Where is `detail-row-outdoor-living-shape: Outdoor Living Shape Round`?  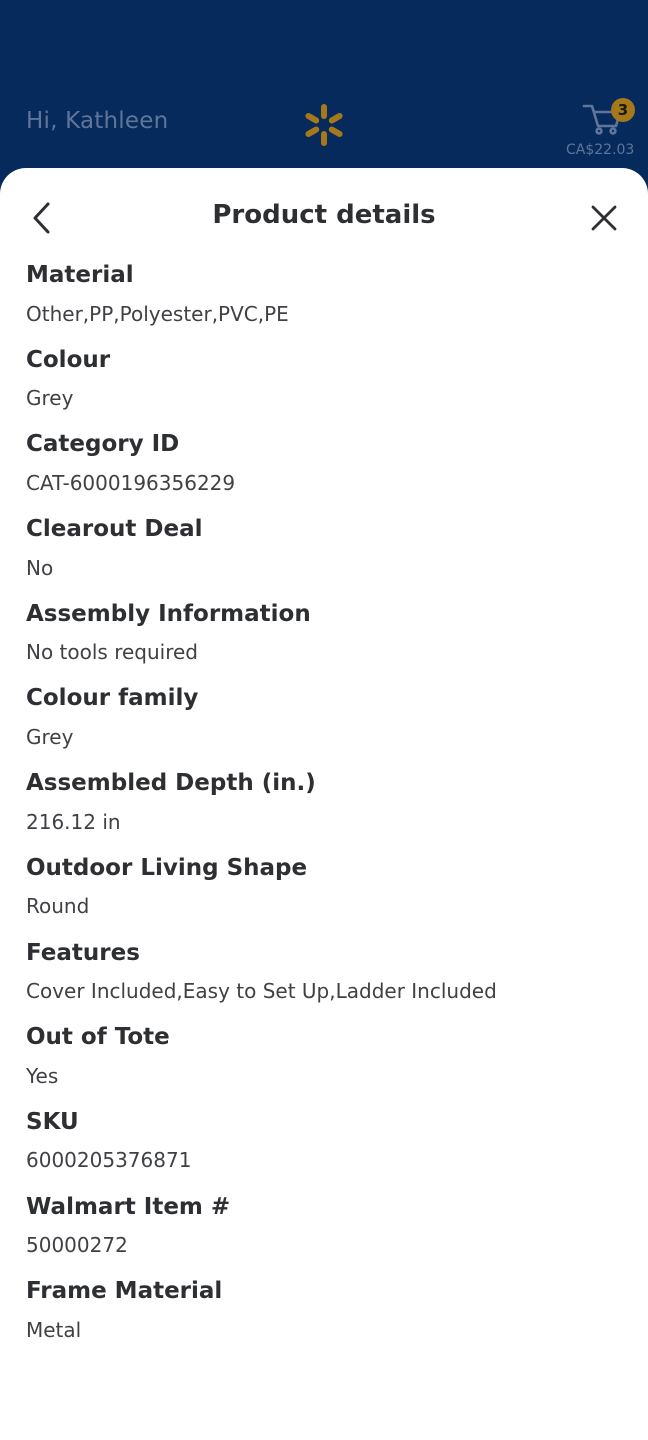 detail-row-outdoor-living-shape: Outdoor Living Shape Round is located at coordinates (324, 895).